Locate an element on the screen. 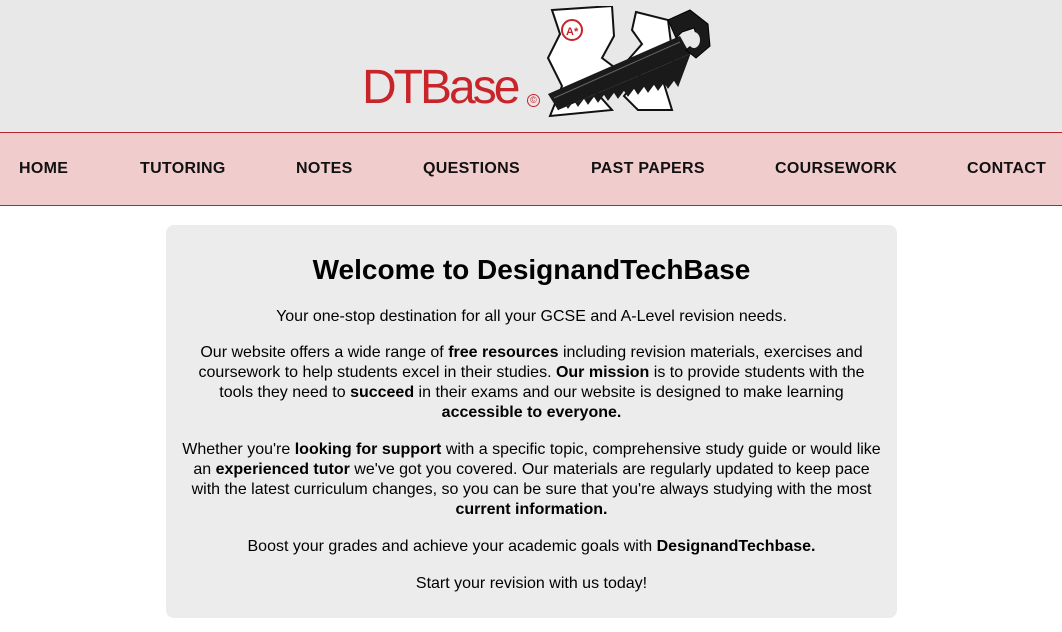 The height and width of the screenshot is (632, 1062). nav-coursework: COURSEWORK is located at coordinates (836, 169).